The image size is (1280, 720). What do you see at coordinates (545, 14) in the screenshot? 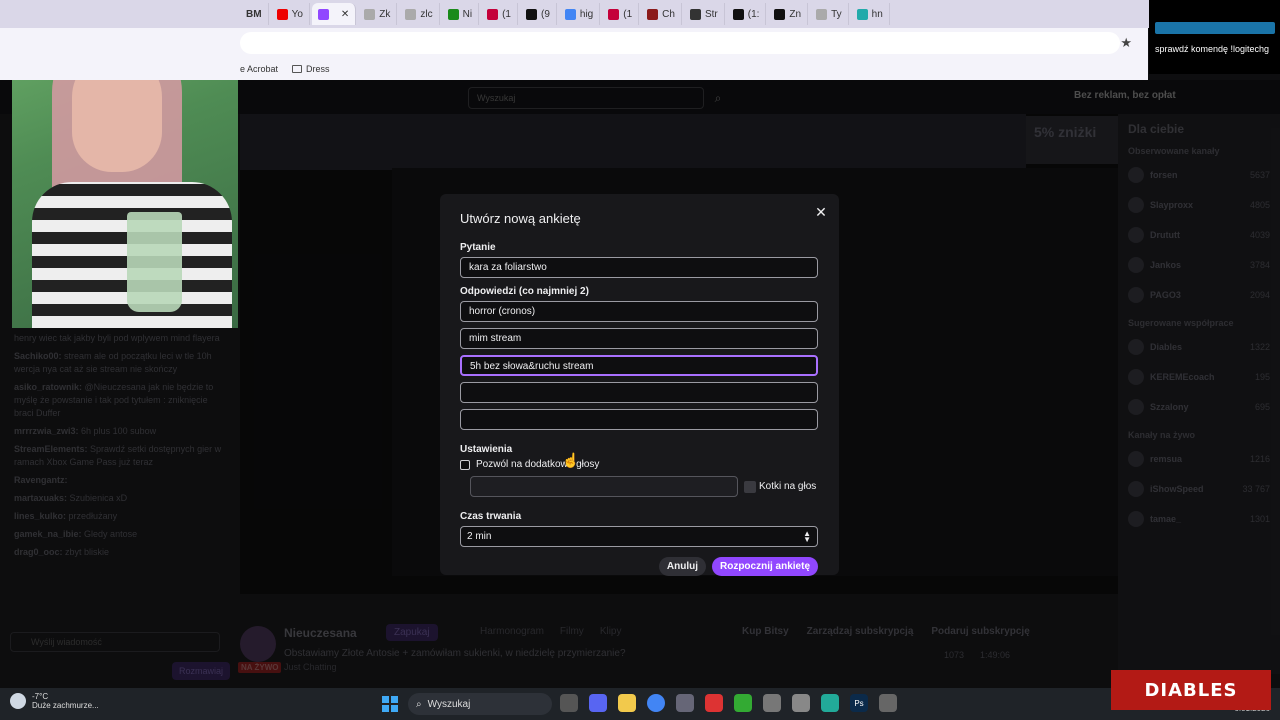
I see `tab-label: (9` at bounding box center [545, 14].